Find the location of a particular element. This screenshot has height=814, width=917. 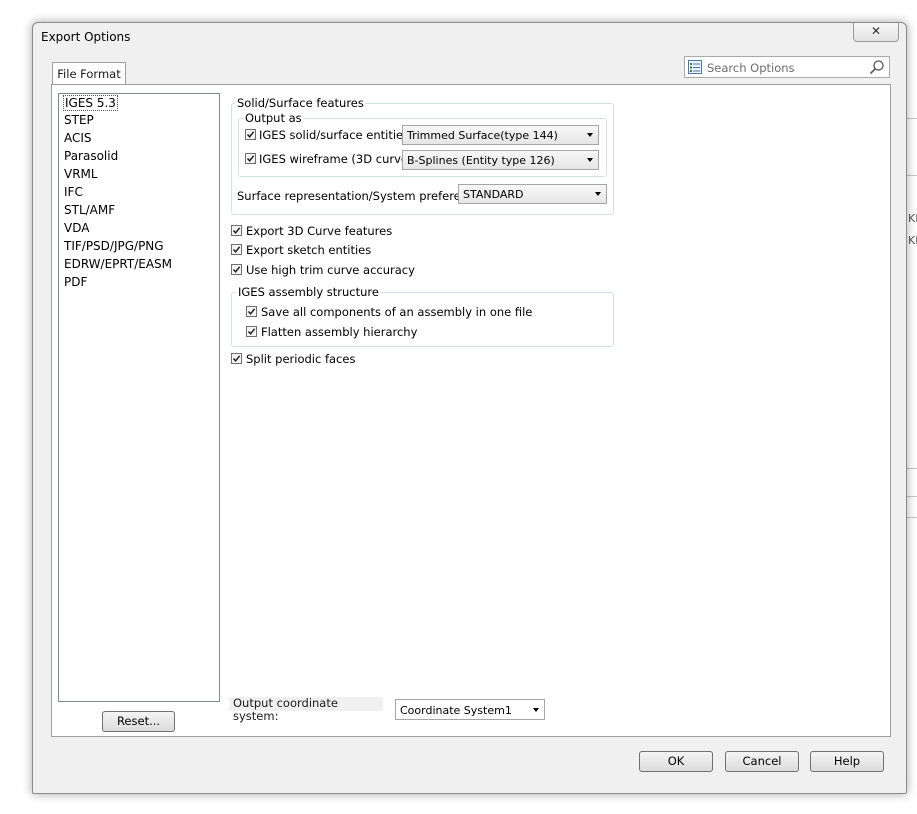

close-button: ✕ is located at coordinates (876, 32).